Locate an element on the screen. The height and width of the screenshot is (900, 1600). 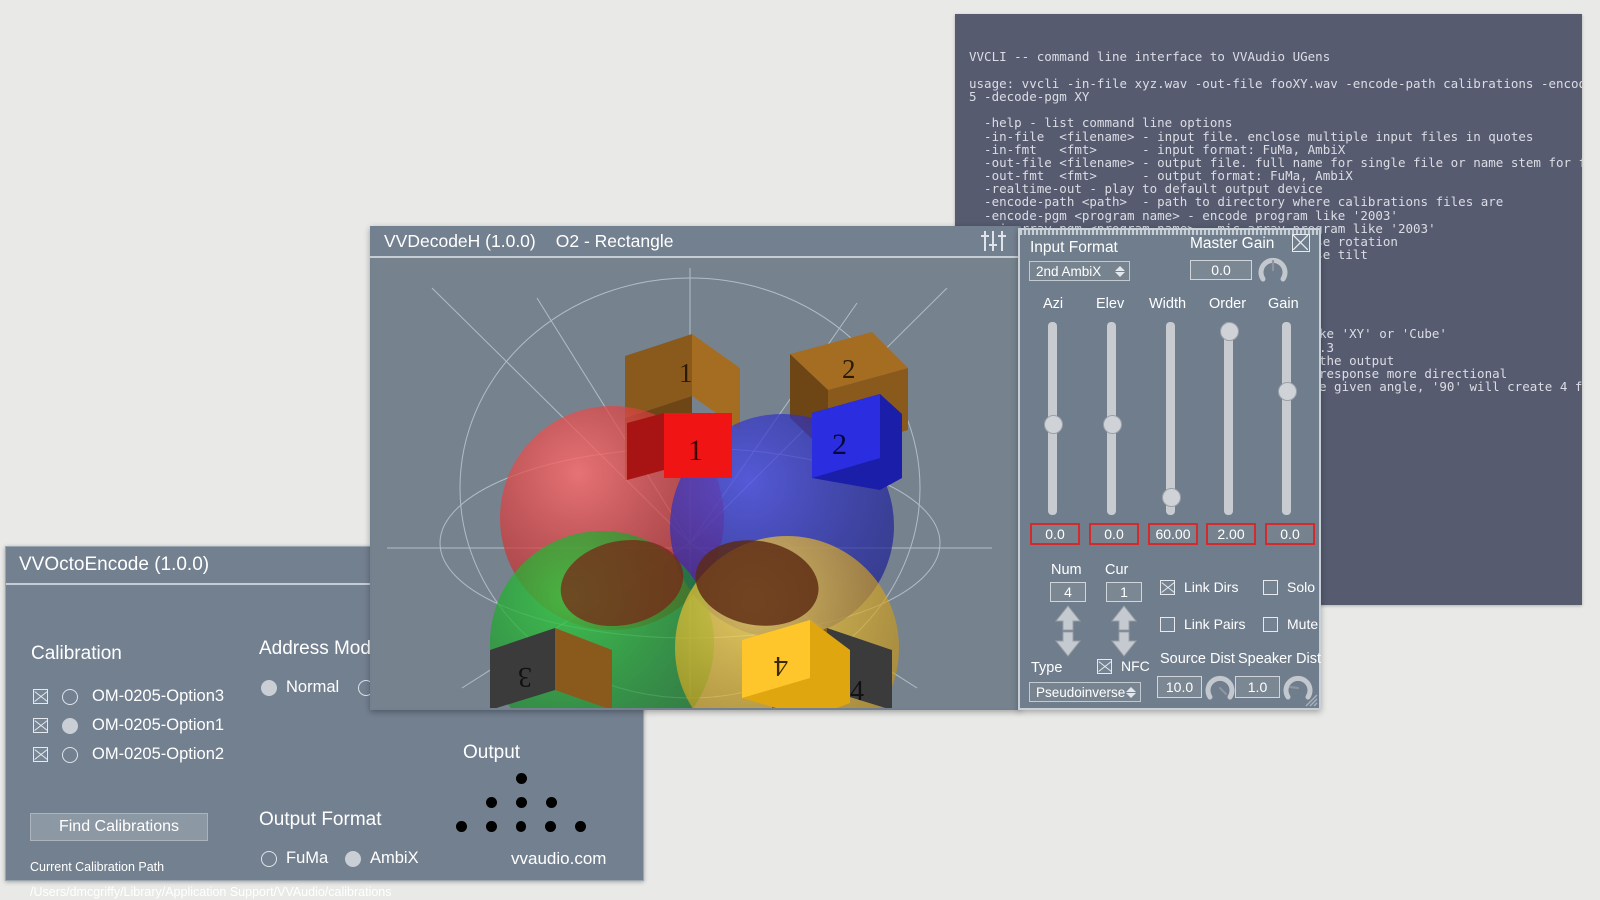
elev-slider is located at coordinates (1112, 418).